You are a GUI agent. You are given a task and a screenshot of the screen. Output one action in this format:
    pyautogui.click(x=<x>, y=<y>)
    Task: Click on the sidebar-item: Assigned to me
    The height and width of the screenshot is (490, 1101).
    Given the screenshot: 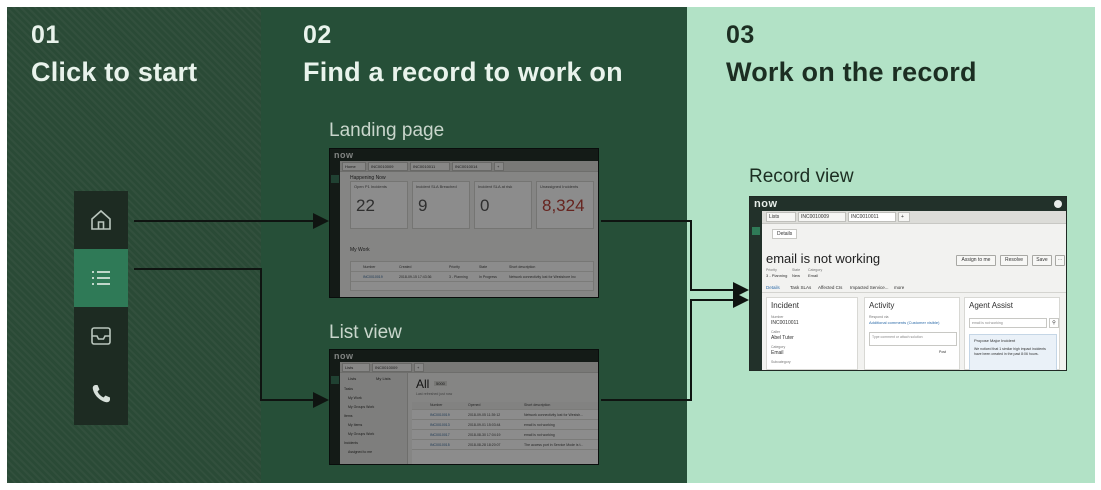 What is the action you would take?
    pyautogui.click(x=360, y=452)
    